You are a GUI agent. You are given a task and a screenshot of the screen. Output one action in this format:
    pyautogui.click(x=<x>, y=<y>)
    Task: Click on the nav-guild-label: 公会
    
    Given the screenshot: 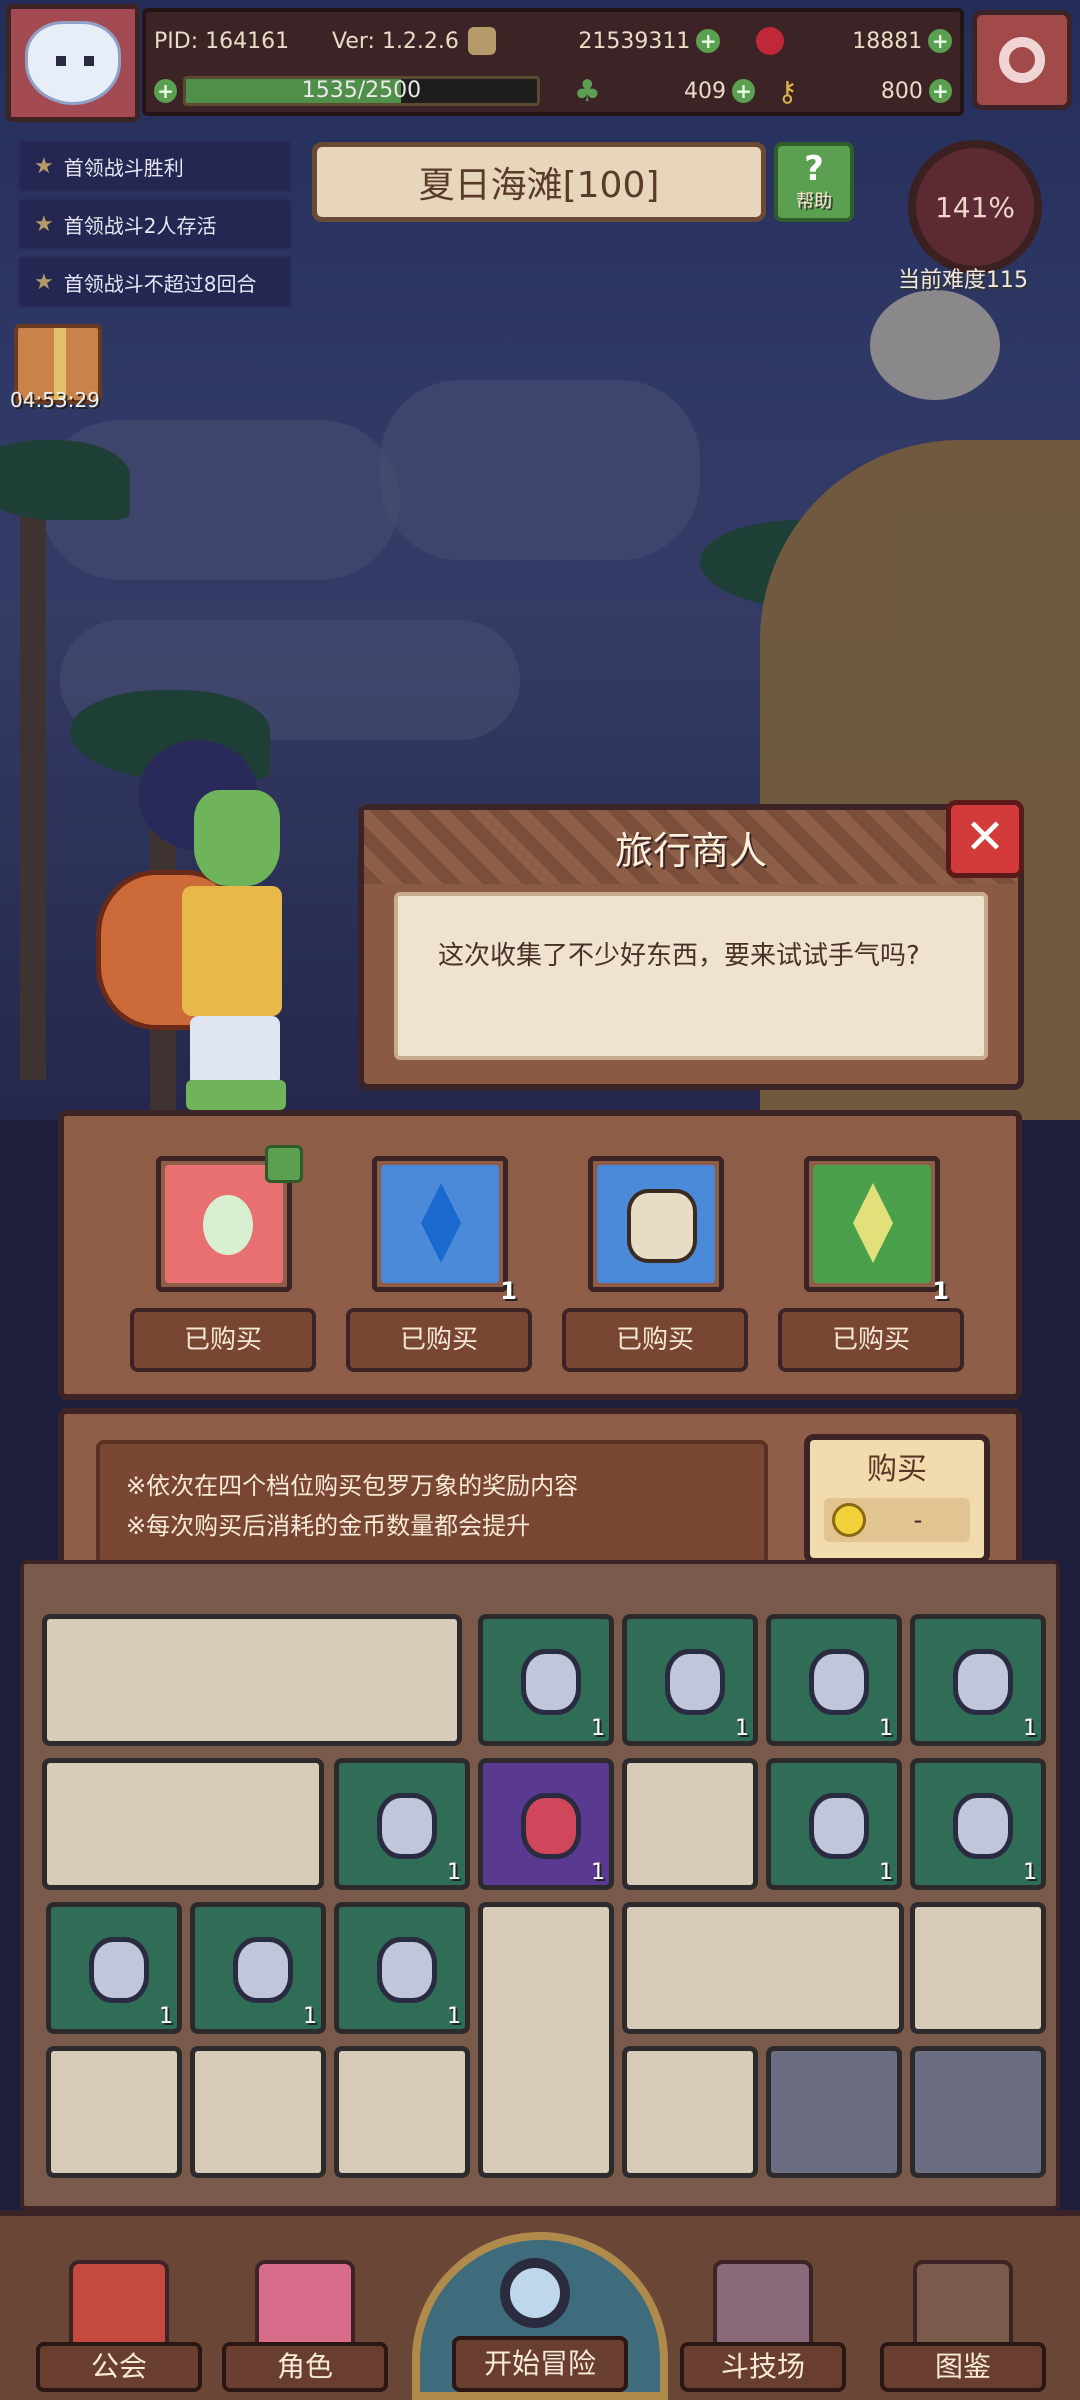 What is the action you would take?
    pyautogui.click(x=119, y=2367)
    